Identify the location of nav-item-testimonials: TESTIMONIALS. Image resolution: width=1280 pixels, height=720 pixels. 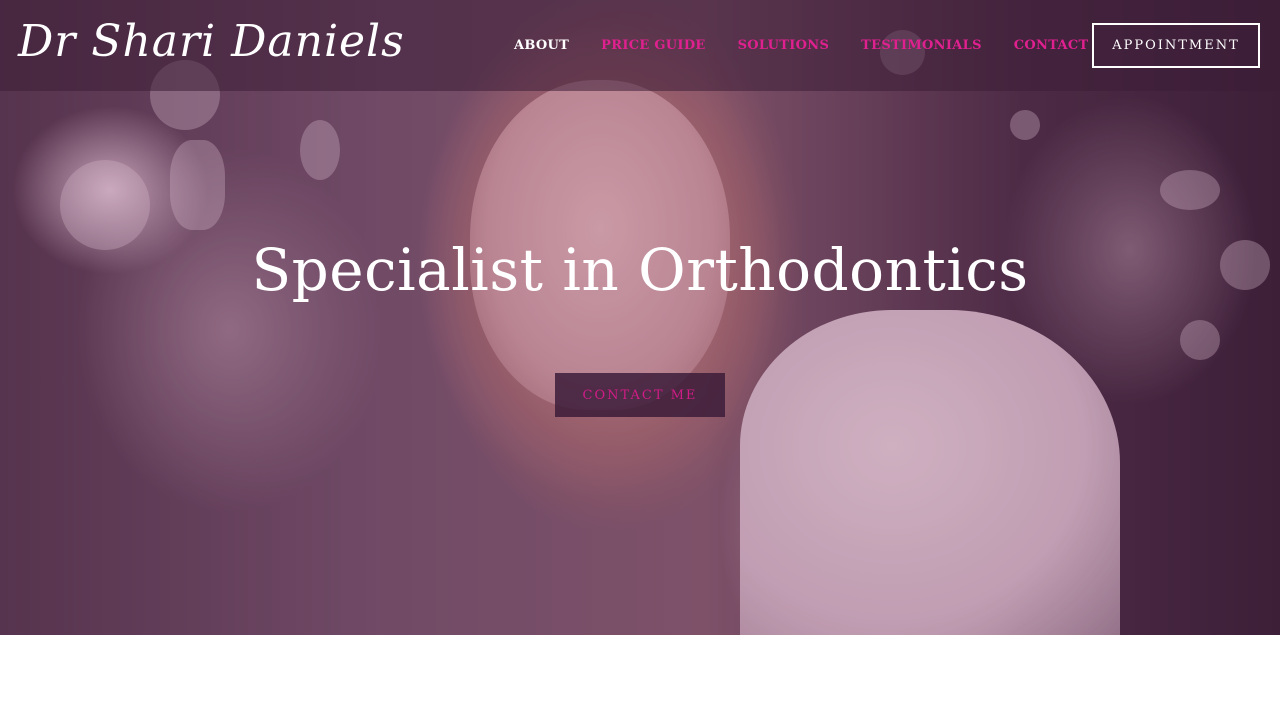
(921, 45).